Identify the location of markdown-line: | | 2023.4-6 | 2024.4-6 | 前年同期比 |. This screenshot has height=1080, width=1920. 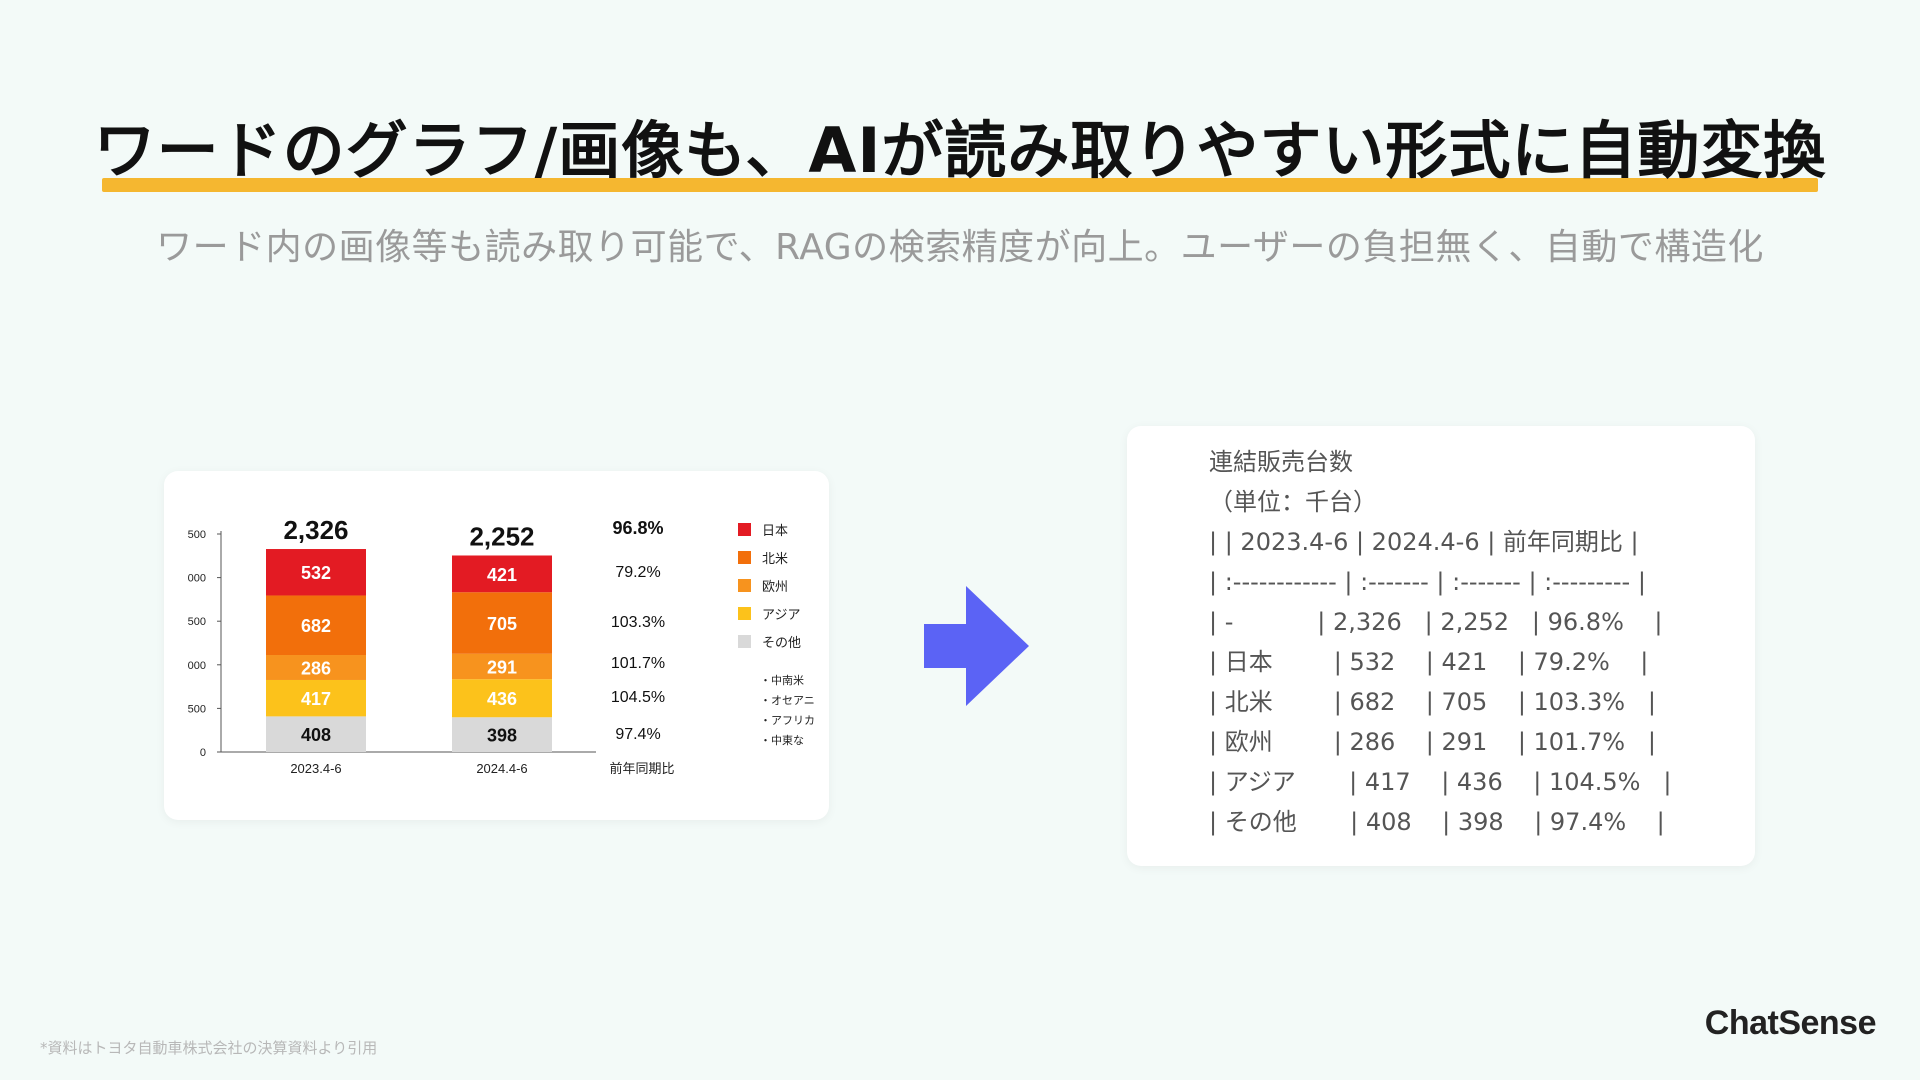
(1424, 542).